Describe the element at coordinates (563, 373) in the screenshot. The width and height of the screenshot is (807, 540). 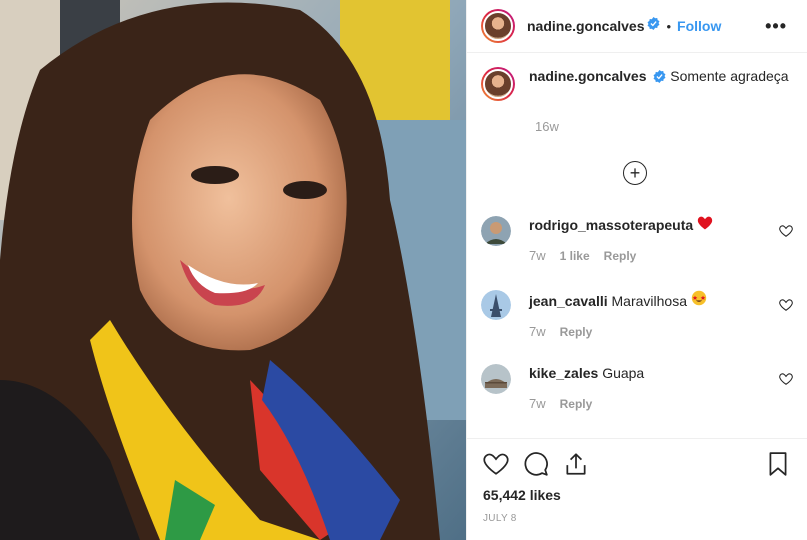
I see `comment-username: kike_zales` at that location.